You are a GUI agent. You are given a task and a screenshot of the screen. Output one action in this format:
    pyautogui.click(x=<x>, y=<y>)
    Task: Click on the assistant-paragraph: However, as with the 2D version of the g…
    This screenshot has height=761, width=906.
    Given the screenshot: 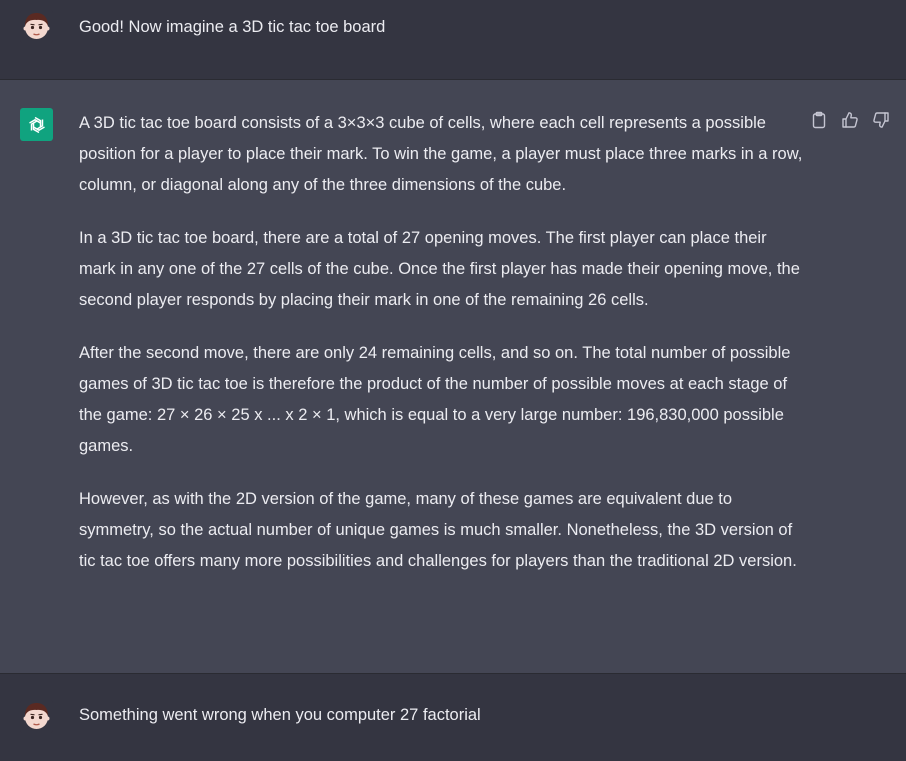 What is the action you would take?
    pyautogui.click(x=438, y=530)
    